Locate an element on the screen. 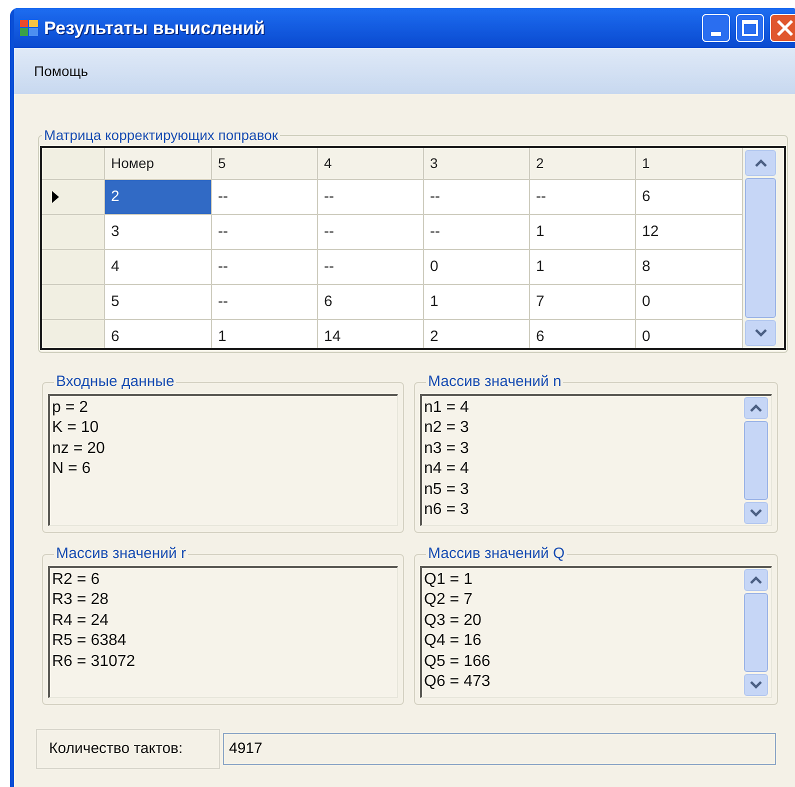 This screenshot has width=795, height=787. text-line: Q5 = 166 is located at coordinates (457, 662).